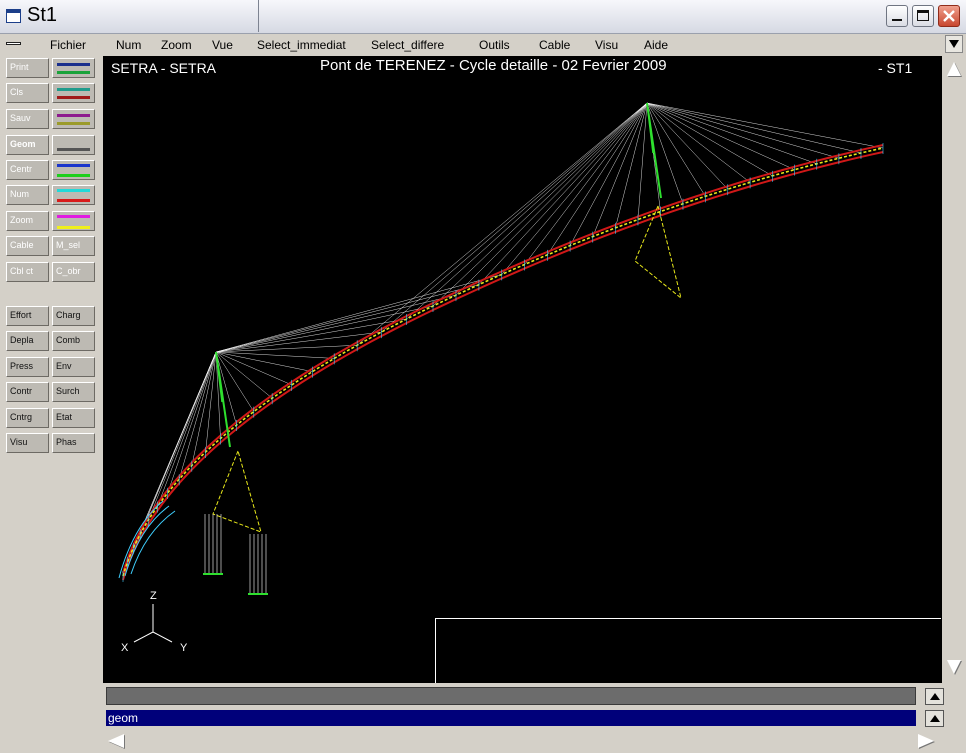  What do you see at coordinates (27, 170) in the screenshot?
I see `centr-button: Centr` at bounding box center [27, 170].